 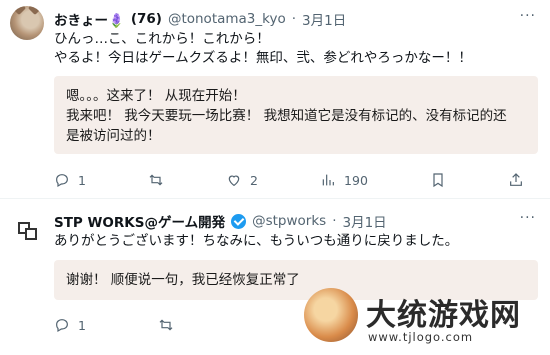 What do you see at coordinates (328, 180) in the screenshot?
I see `views-icon` at bounding box center [328, 180].